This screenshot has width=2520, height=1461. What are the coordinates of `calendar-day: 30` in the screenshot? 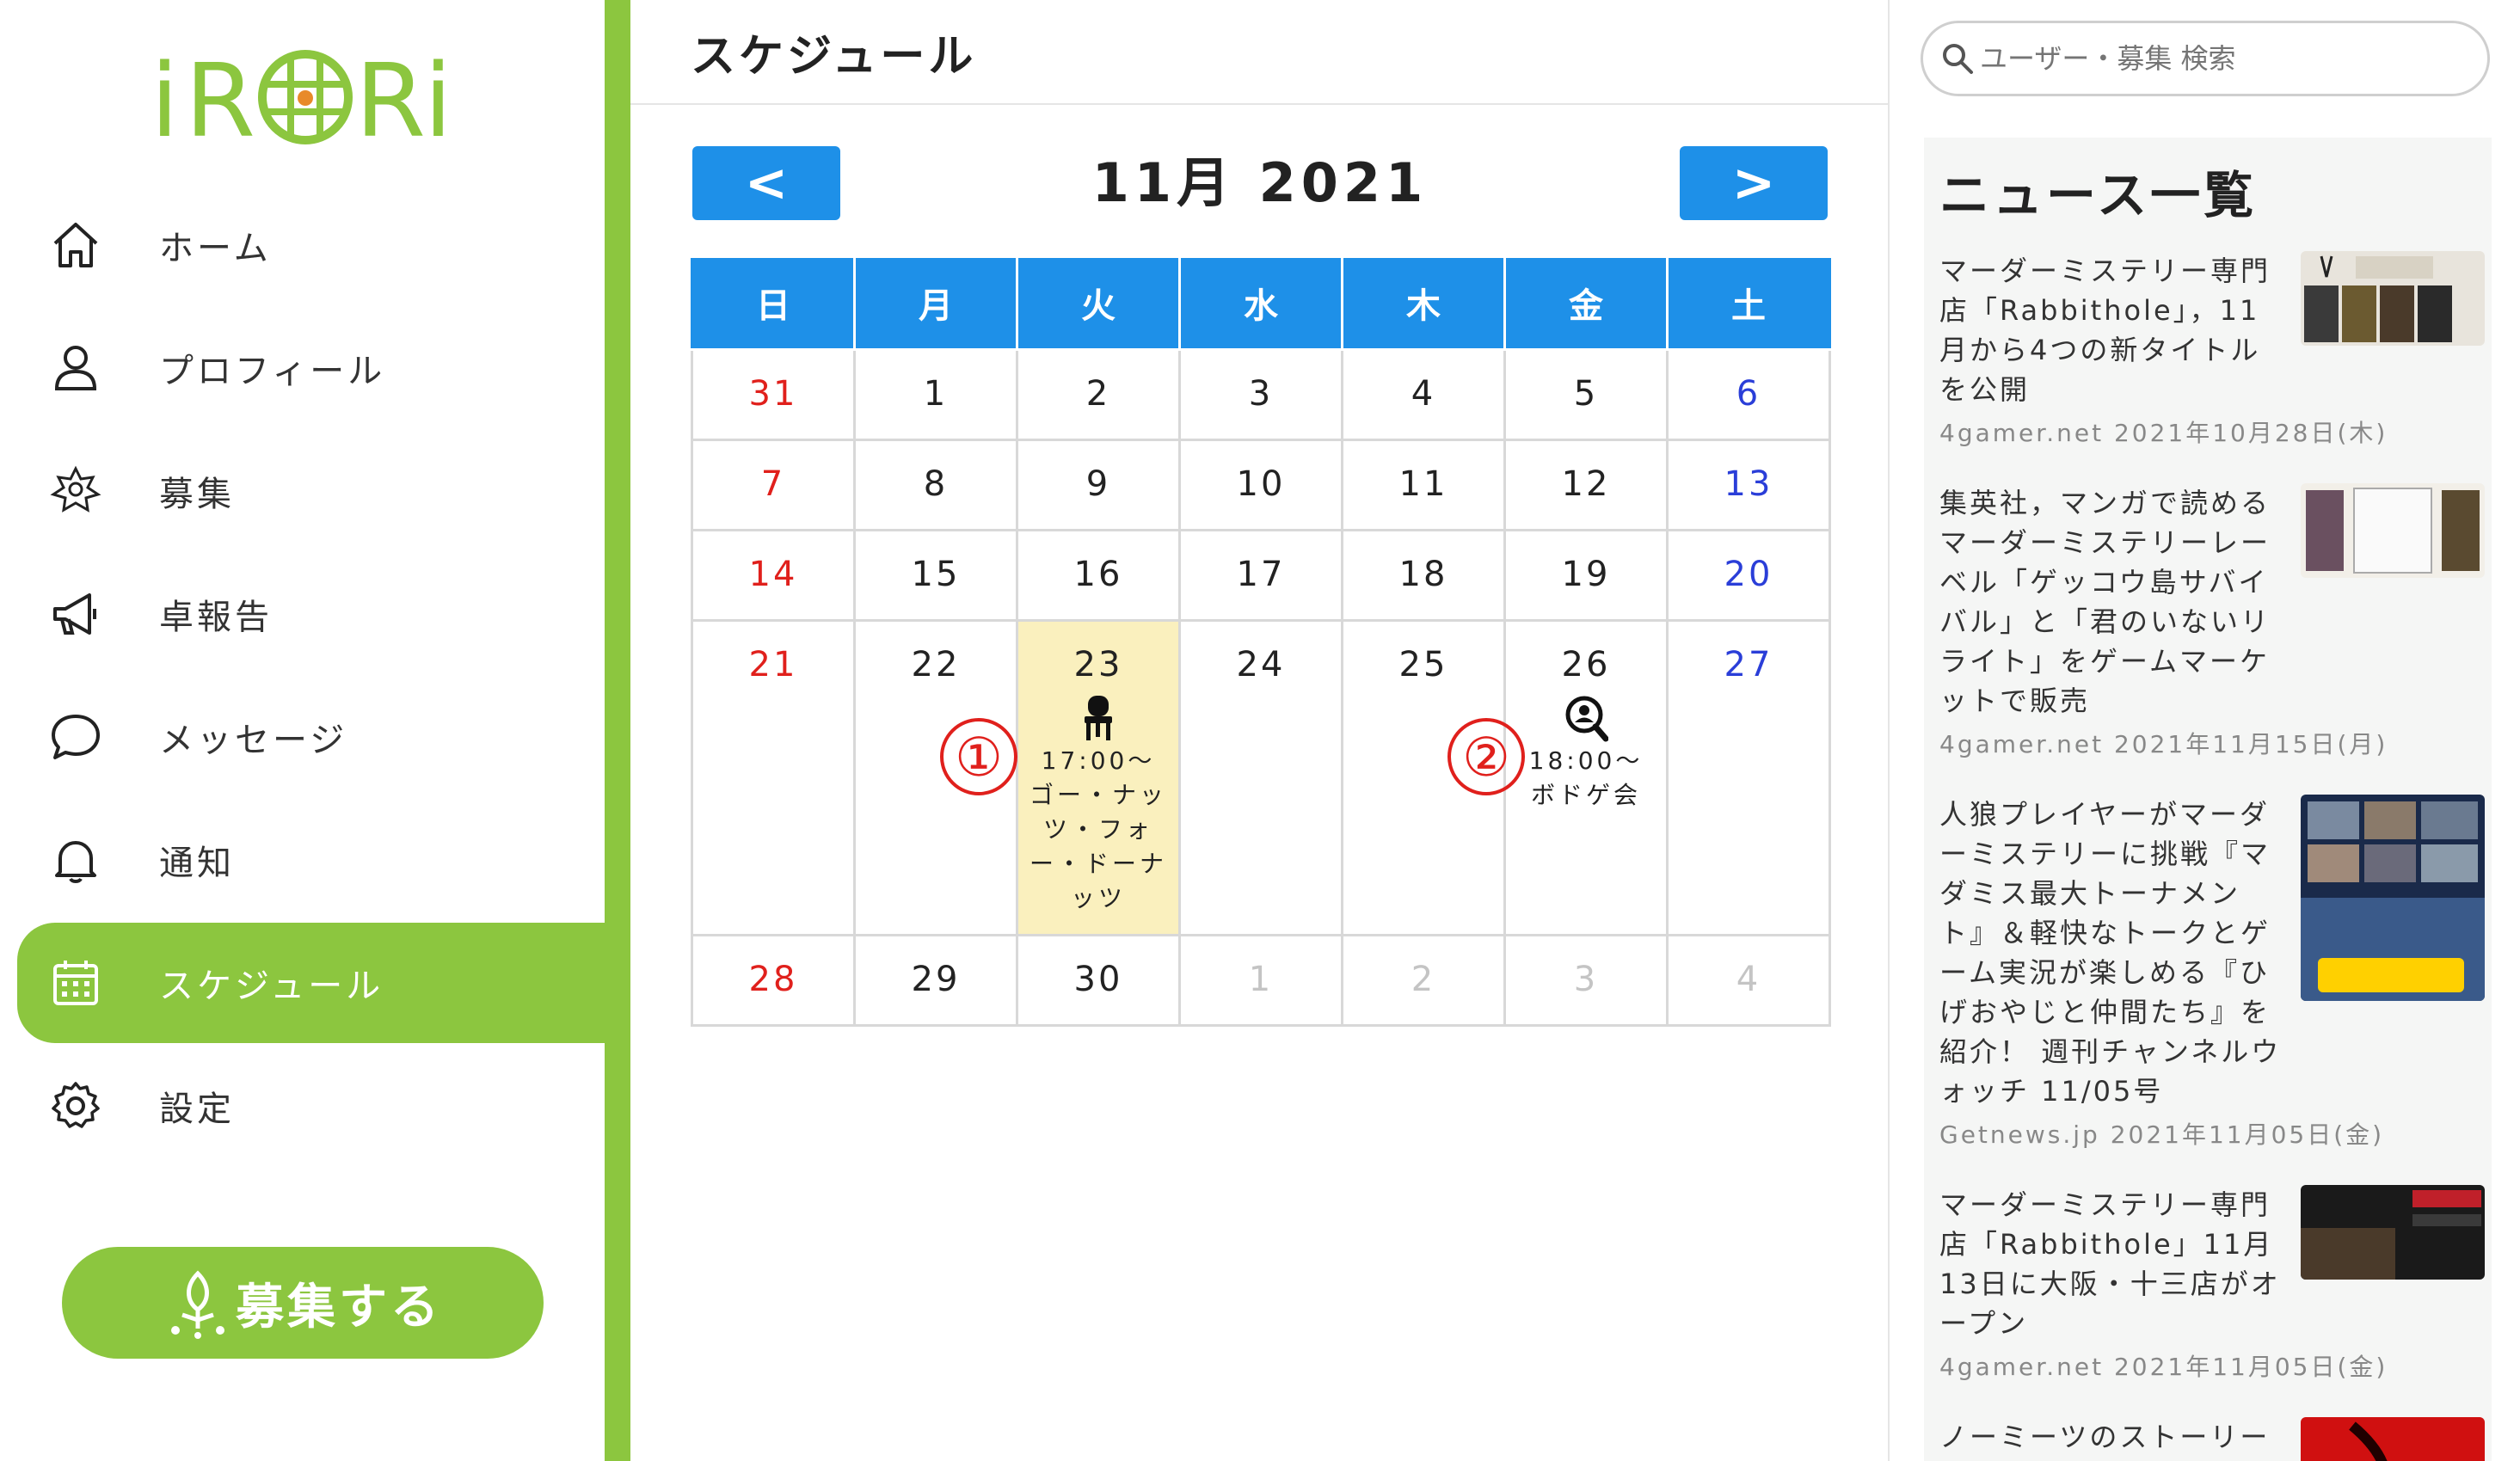 It's located at (1099, 980).